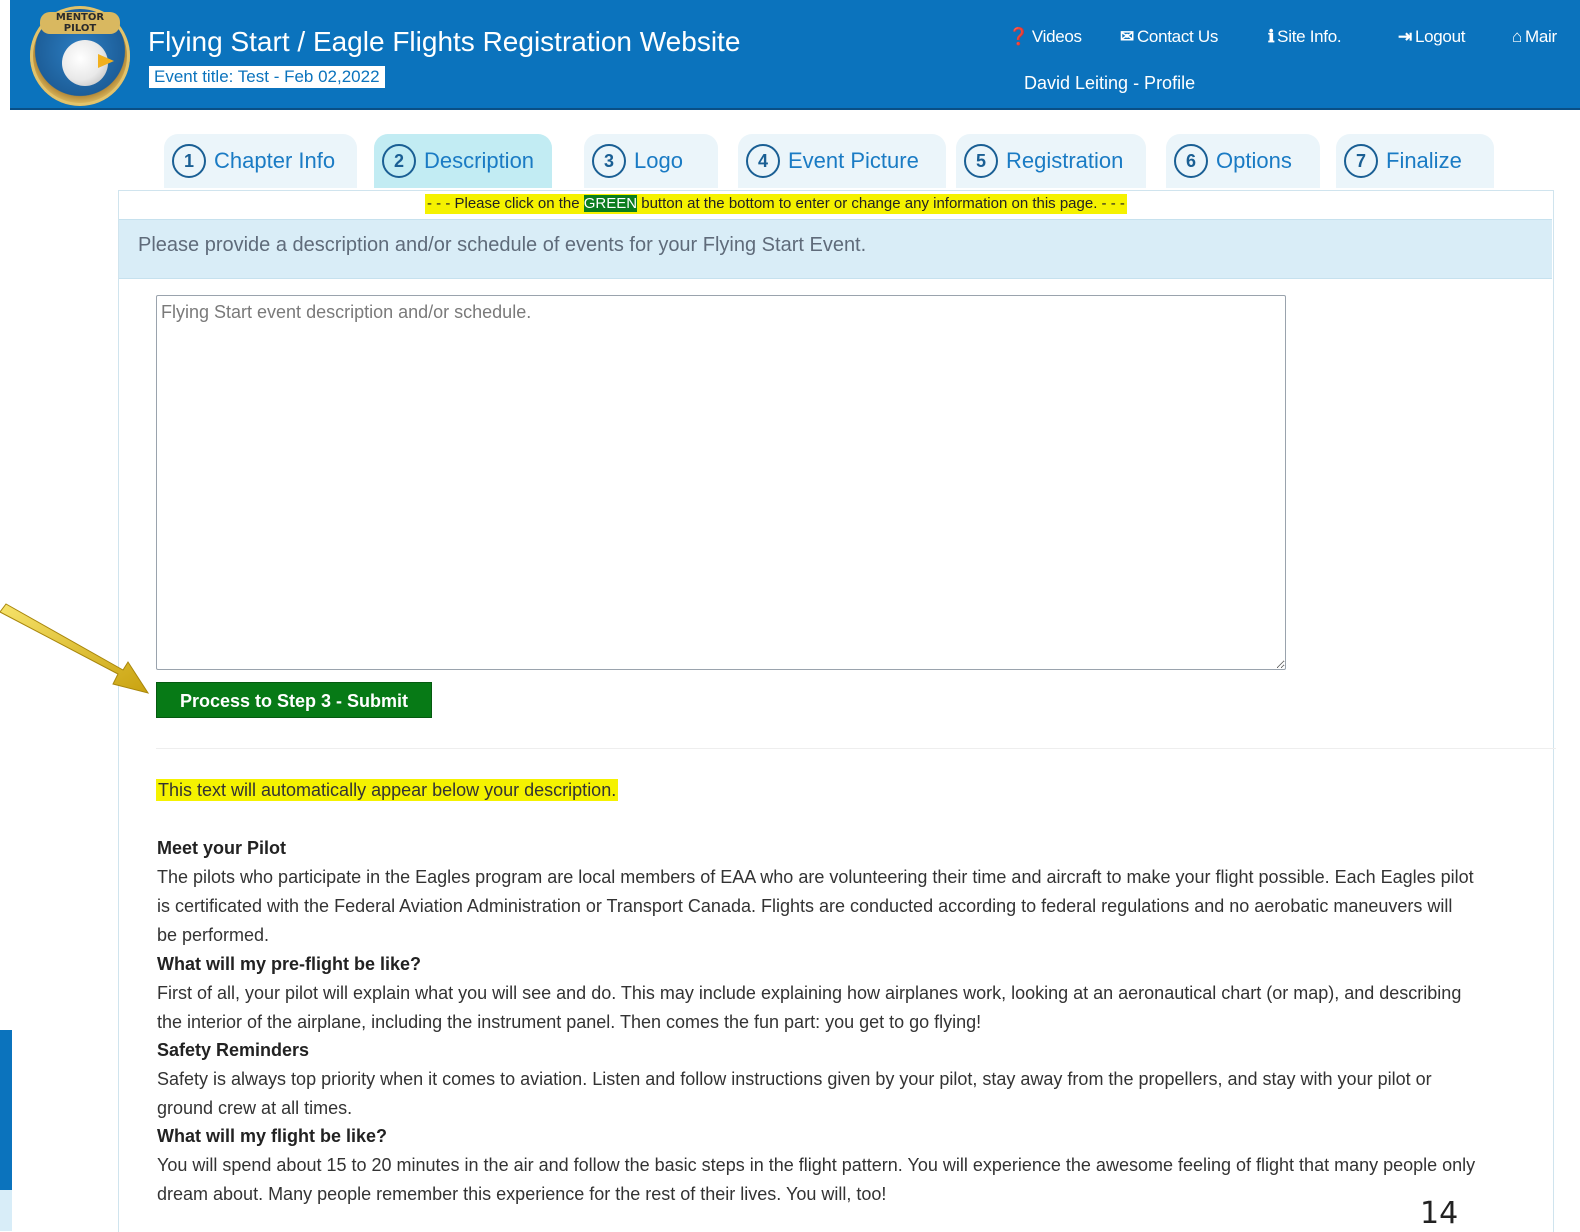 Image resolution: width=1580 pixels, height=1232 pixels. I want to click on section-heading: What will my pre-flight be like?, so click(289, 964).